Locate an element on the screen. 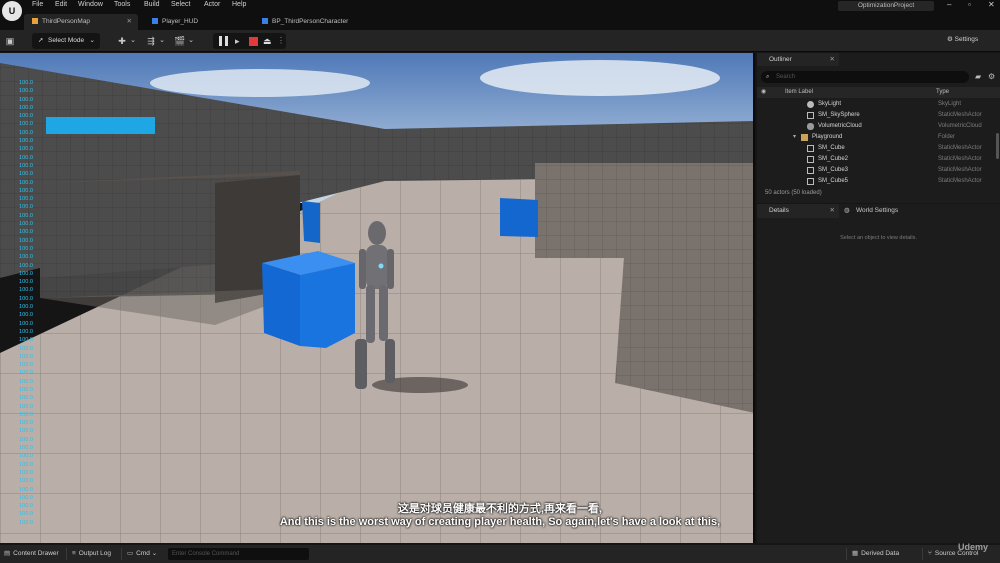 The width and height of the screenshot is (1000, 563). tab-bp-thirdpersoncharacter: BP_ThirdPersonCharacter is located at coordinates (301, 22).